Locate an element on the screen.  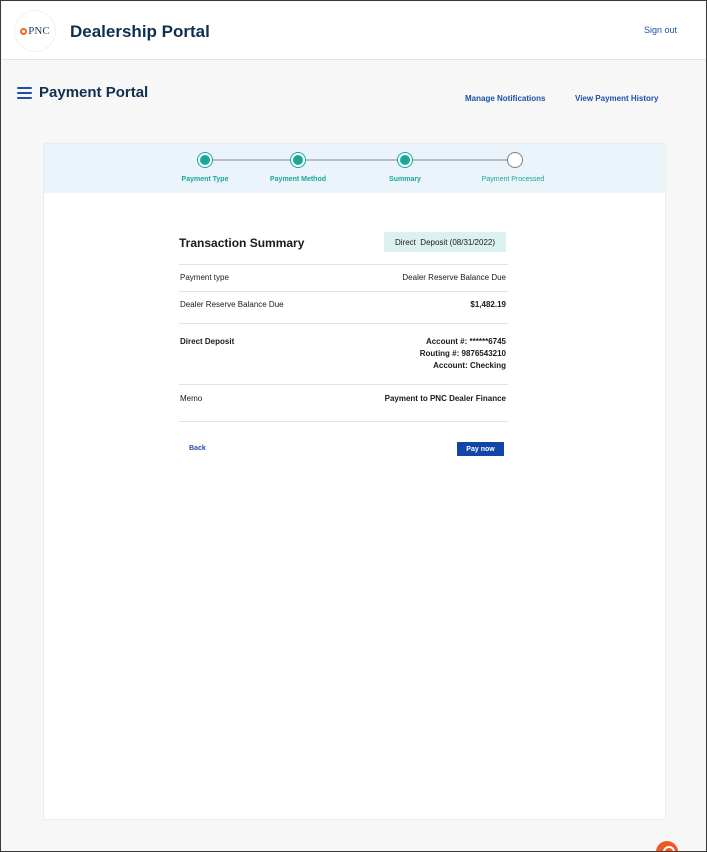
logo-text: PNC is located at coordinates (39, 31).